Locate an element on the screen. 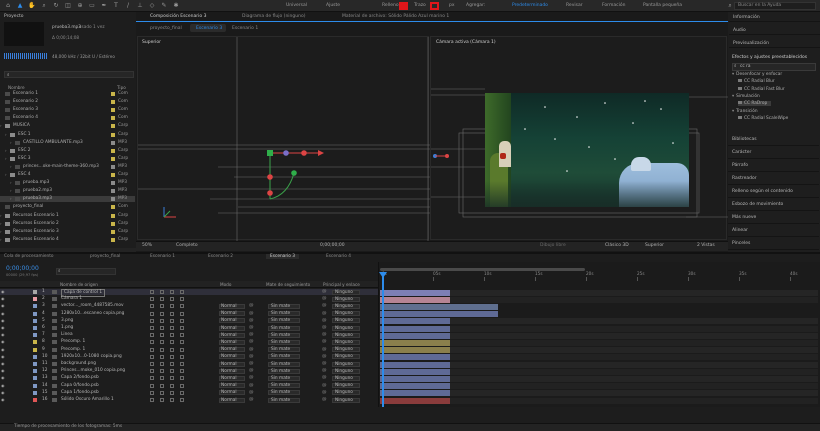  timeline-tab: Escenario 2 is located at coordinates (220, 256).